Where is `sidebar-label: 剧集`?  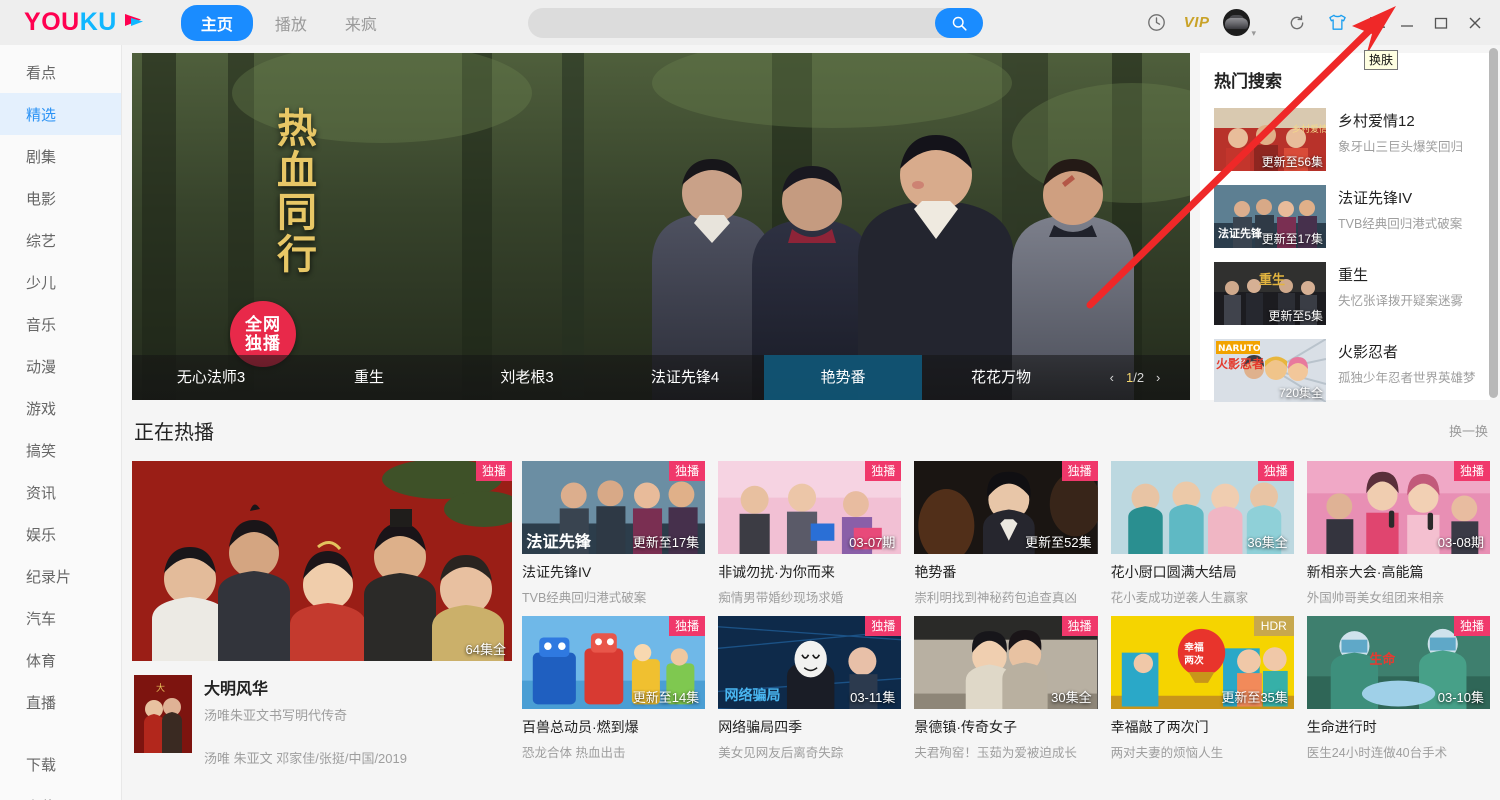 sidebar-label: 剧集 is located at coordinates (41, 157).